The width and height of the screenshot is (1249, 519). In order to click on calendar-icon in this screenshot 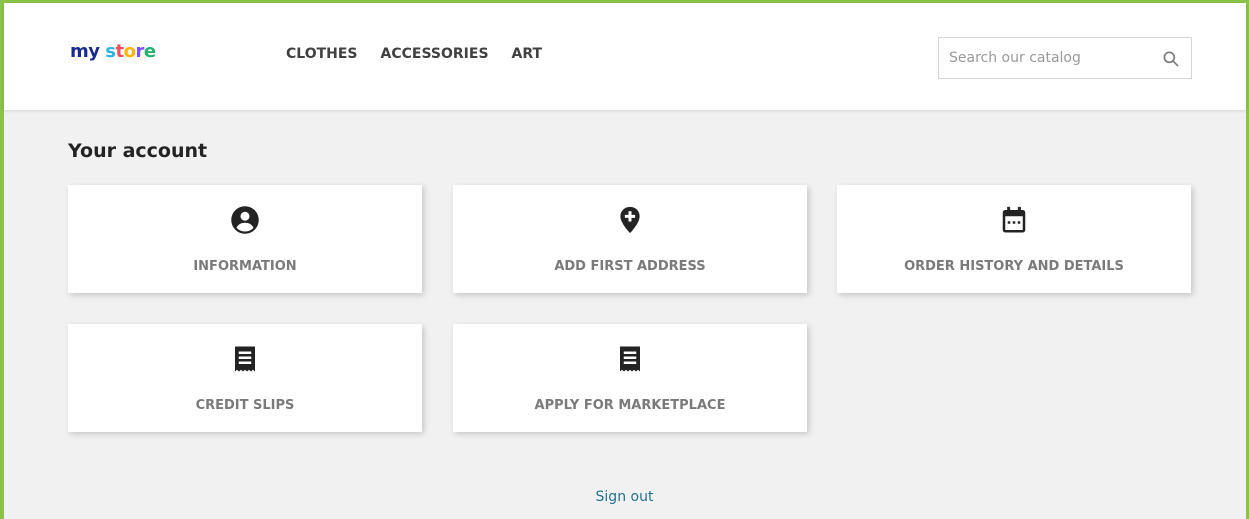, I will do `click(1014, 220)`.